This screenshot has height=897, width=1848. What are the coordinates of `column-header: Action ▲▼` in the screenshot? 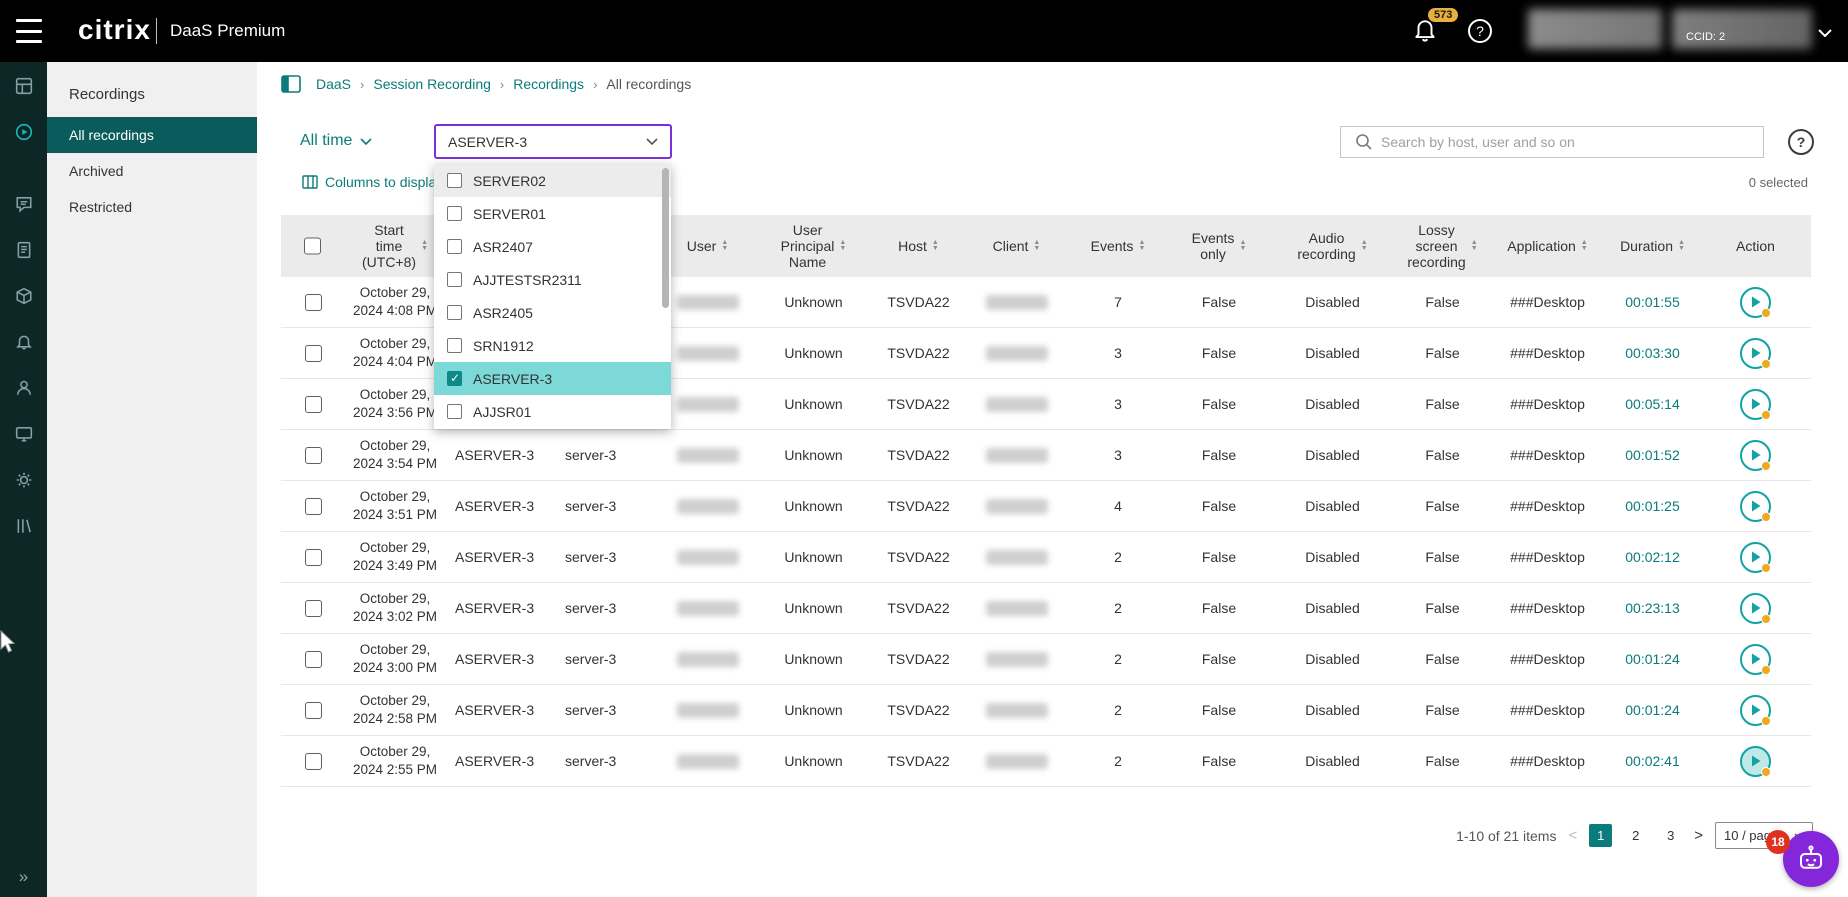 It's located at (1755, 246).